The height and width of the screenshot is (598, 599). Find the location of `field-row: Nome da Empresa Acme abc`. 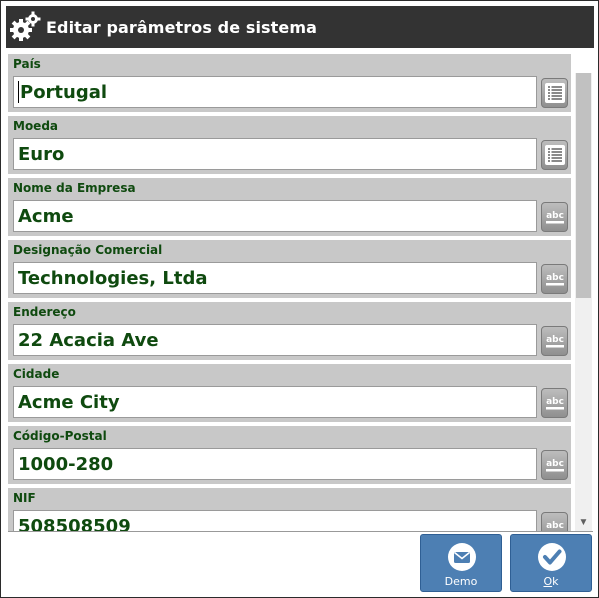

field-row: Nome da Empresa Acme abc is located at coordinates (289, 207).